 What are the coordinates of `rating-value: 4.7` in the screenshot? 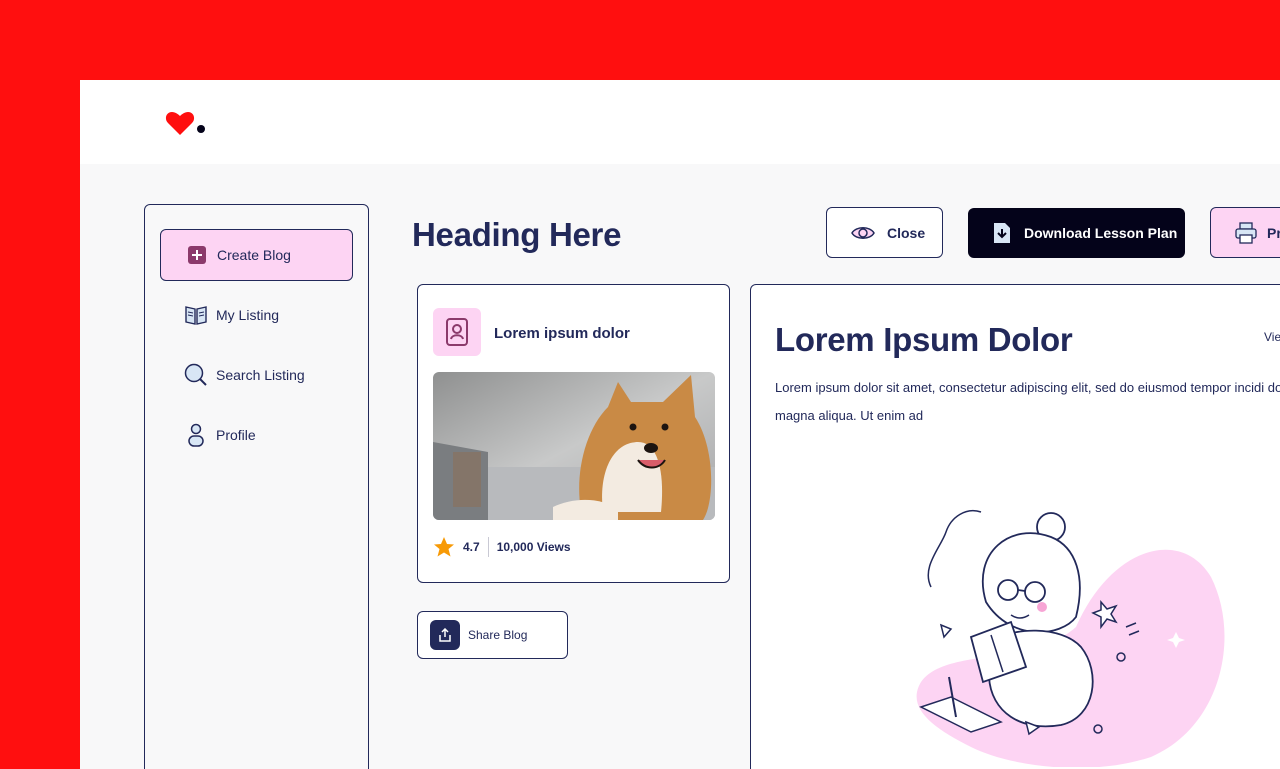 It's located at (471, 547).